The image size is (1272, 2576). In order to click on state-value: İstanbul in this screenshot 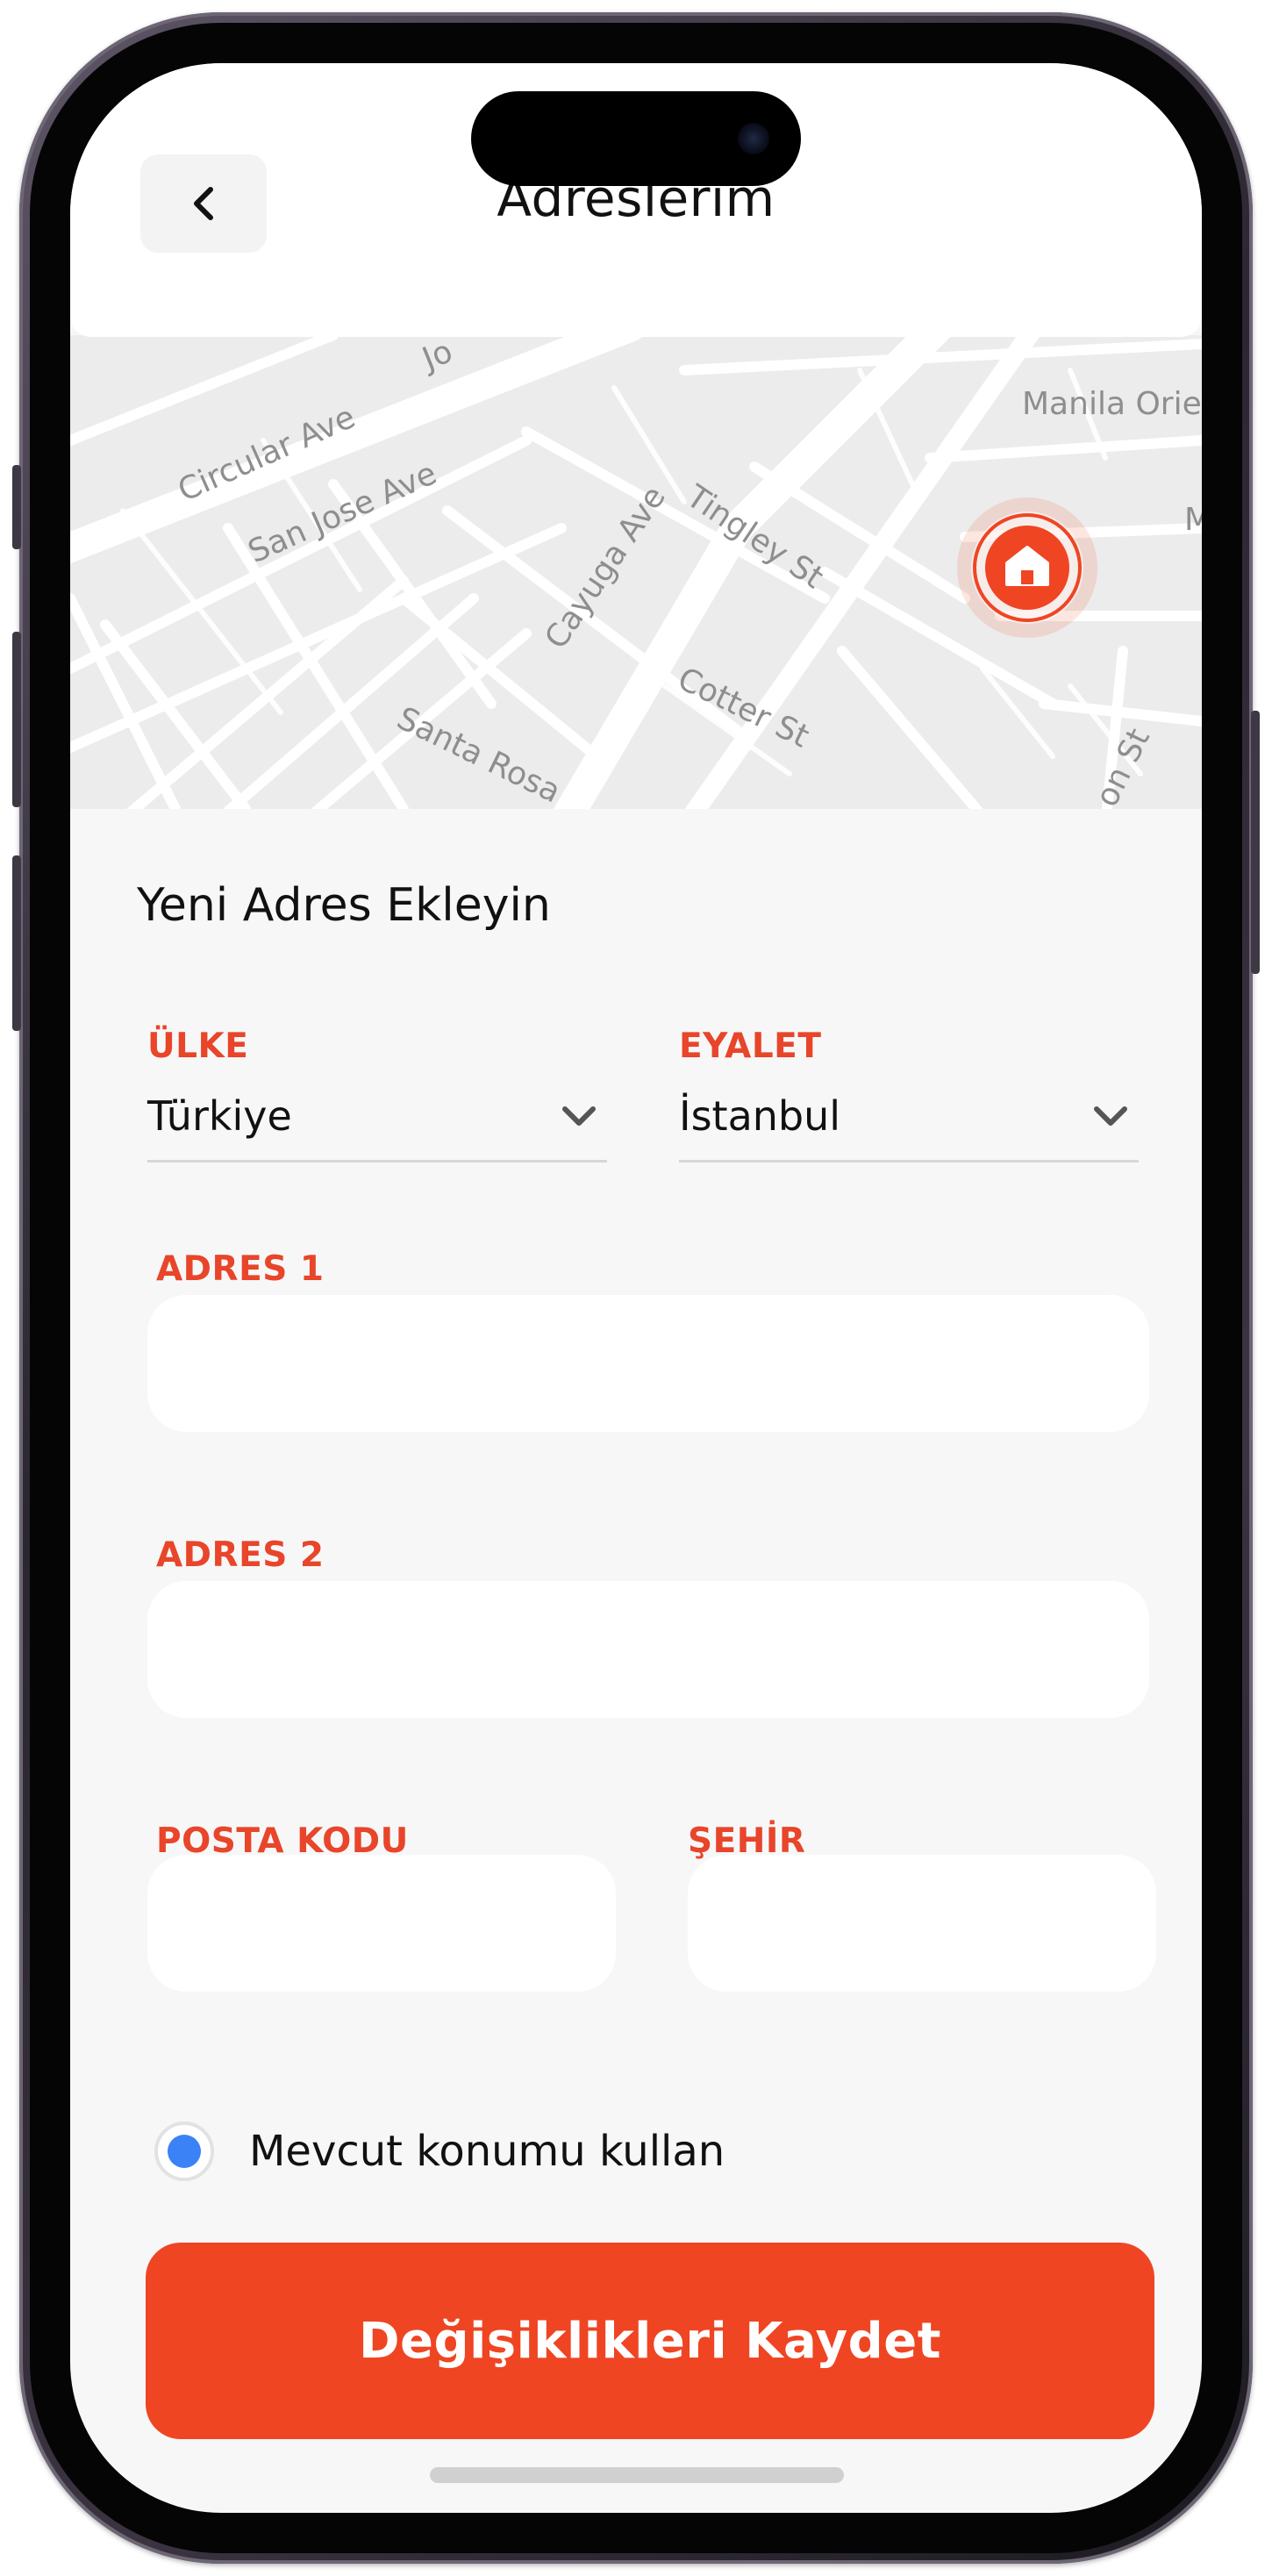, I will do `click(760, 1116)`.